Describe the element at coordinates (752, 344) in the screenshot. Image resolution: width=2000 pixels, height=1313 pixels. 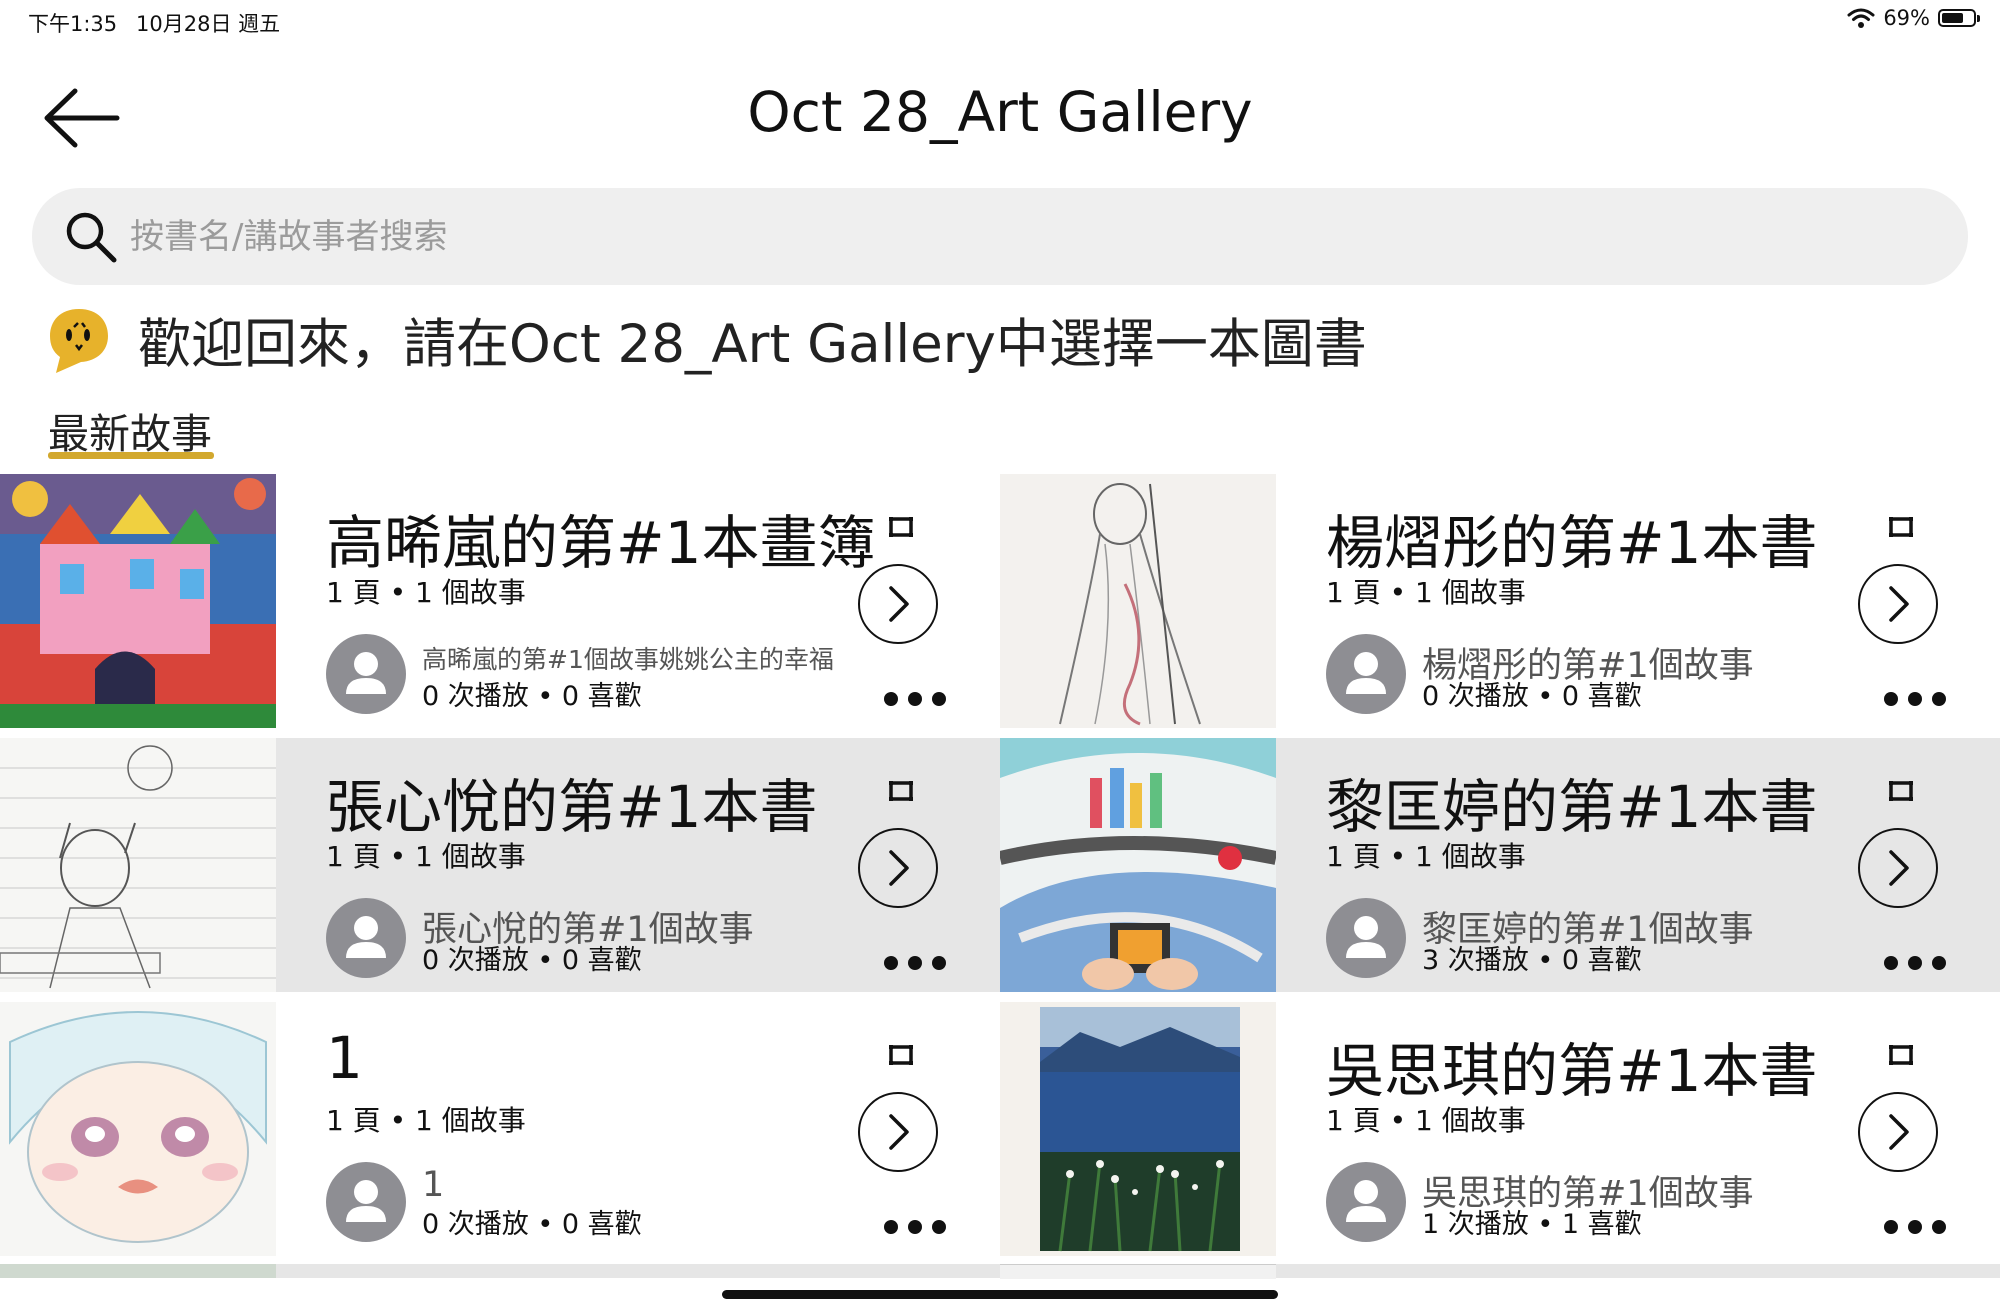
I see `welcome-text: 歡迎回來，請在Oct 28_Art Gallery中選擇一本圖書` at that location.